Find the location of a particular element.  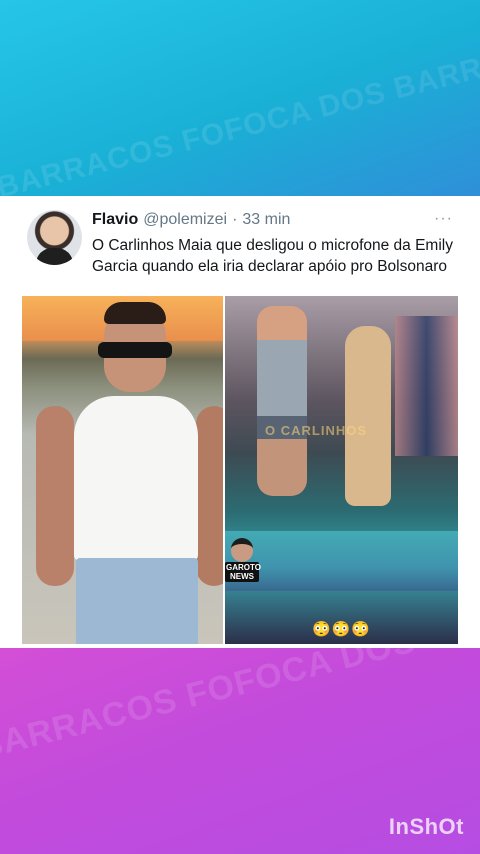

avatar is located at coordinates (54, 237).